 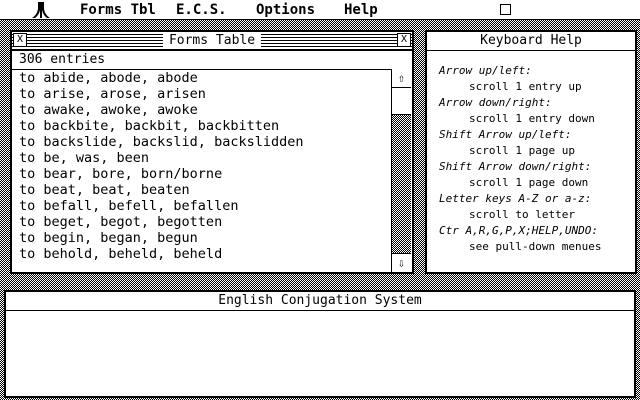 What do you see at coordinates (495, 102) in the screenshot?
I see `help-key: Arrow down/right:` at bounding box center [495, 102].